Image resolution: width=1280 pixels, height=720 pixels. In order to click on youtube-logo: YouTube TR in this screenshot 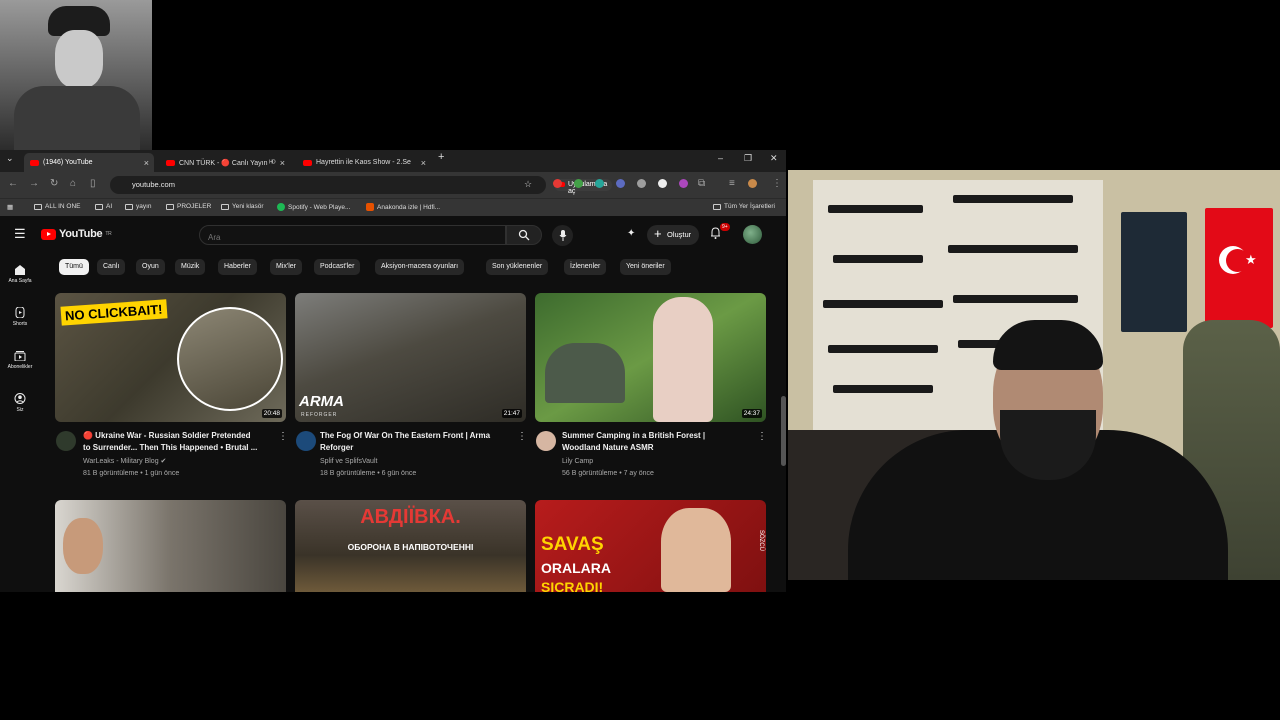, I will do `click(76, 234)`.